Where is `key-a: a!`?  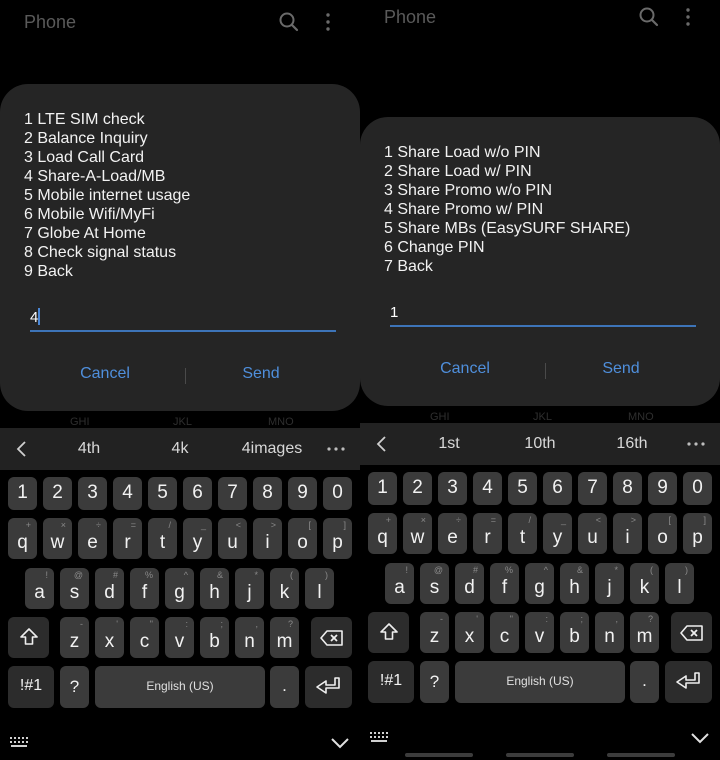 key-a: a! is located at coordinates (39, 588).